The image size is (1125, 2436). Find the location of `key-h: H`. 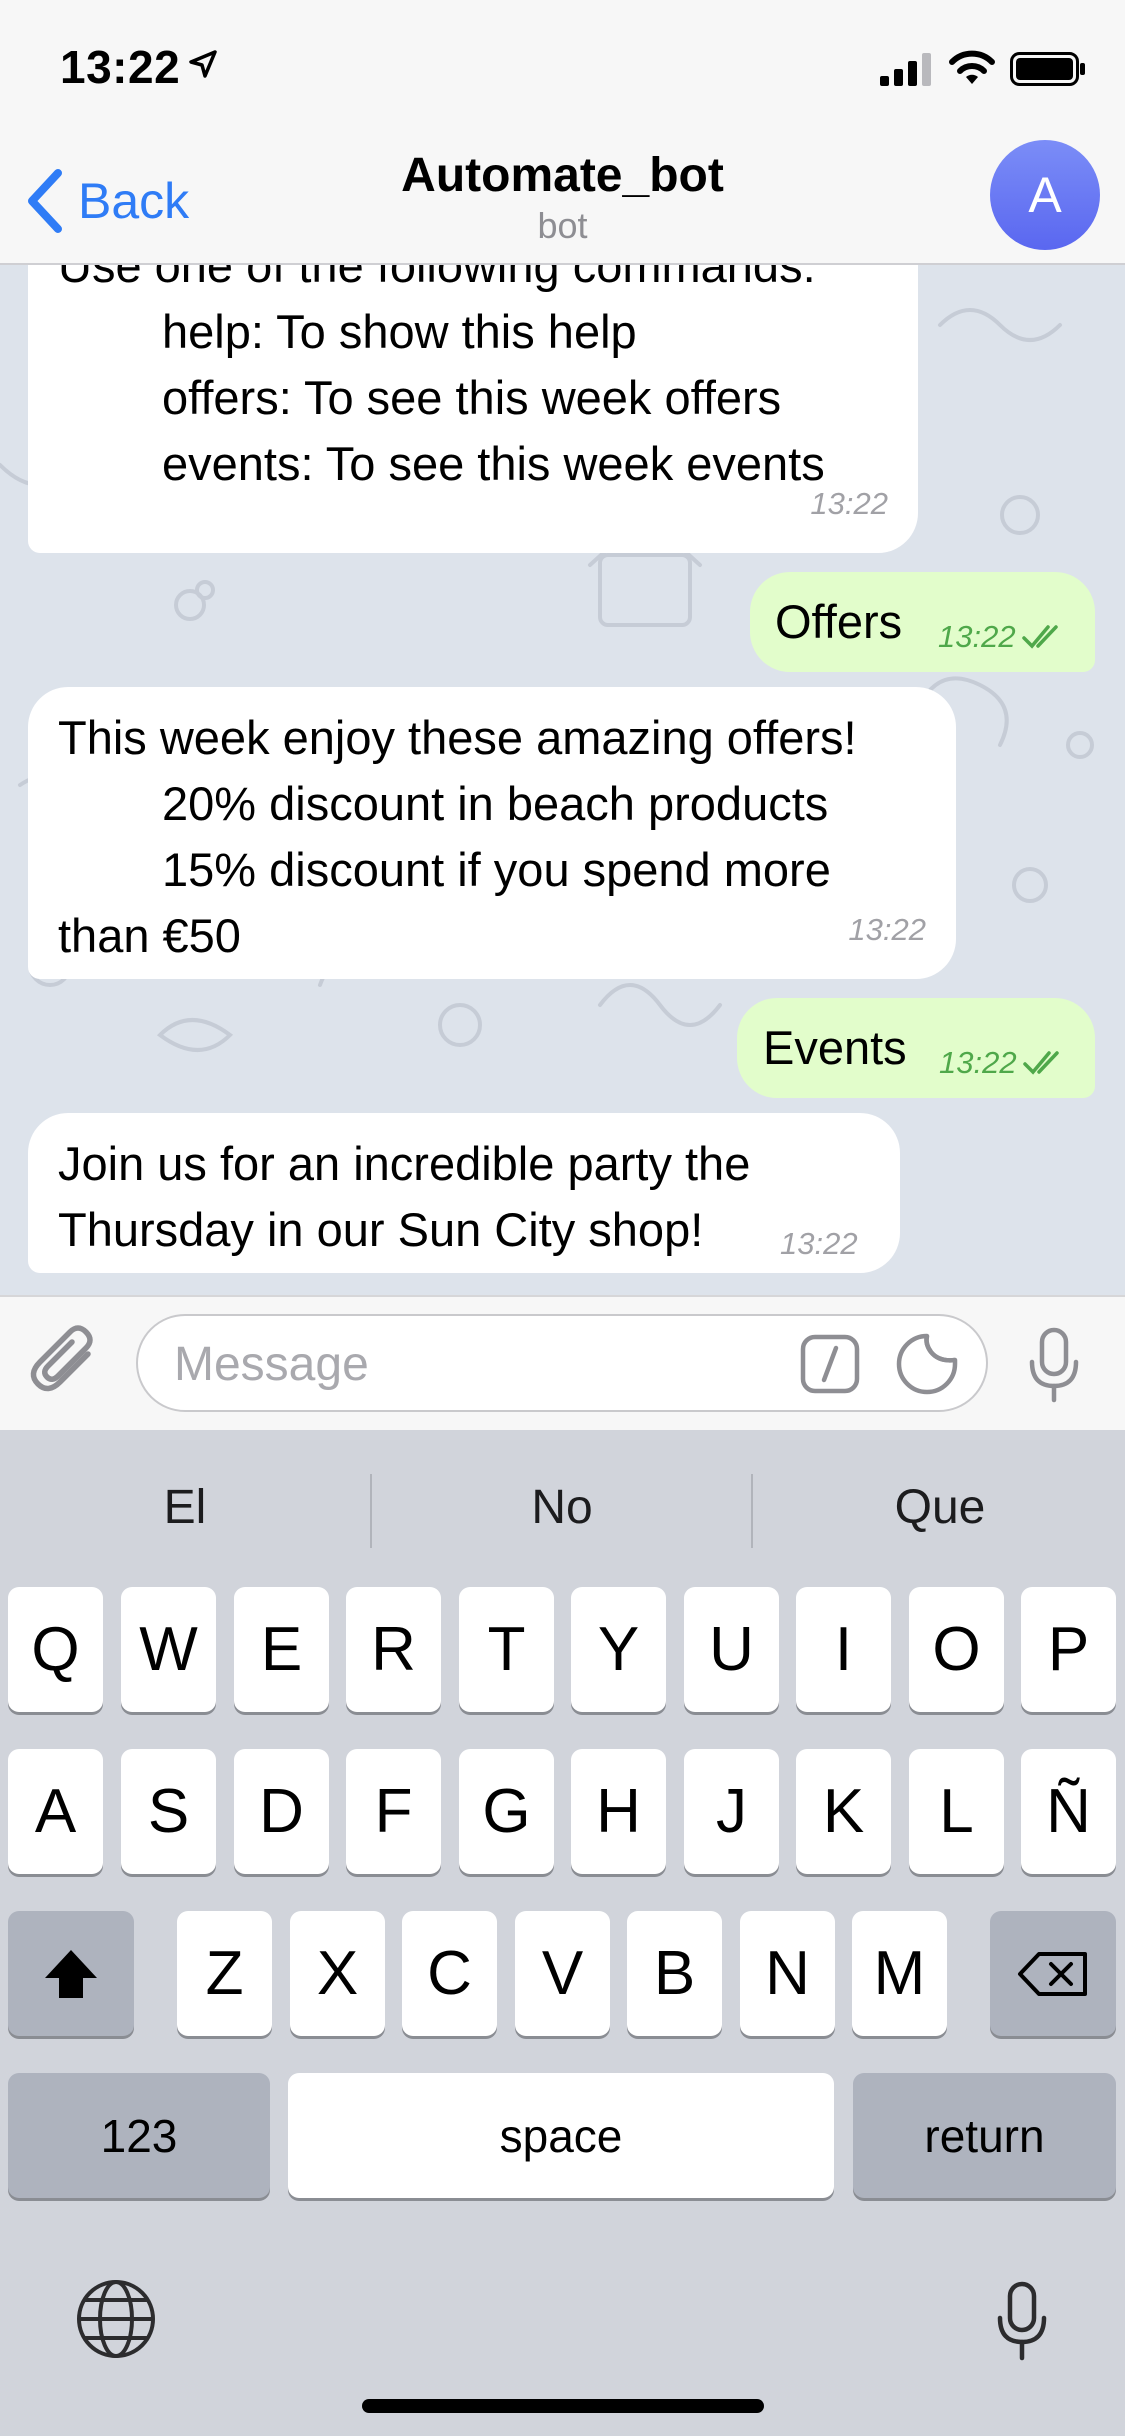

key-h: H is located at coordinates (618, 1811).